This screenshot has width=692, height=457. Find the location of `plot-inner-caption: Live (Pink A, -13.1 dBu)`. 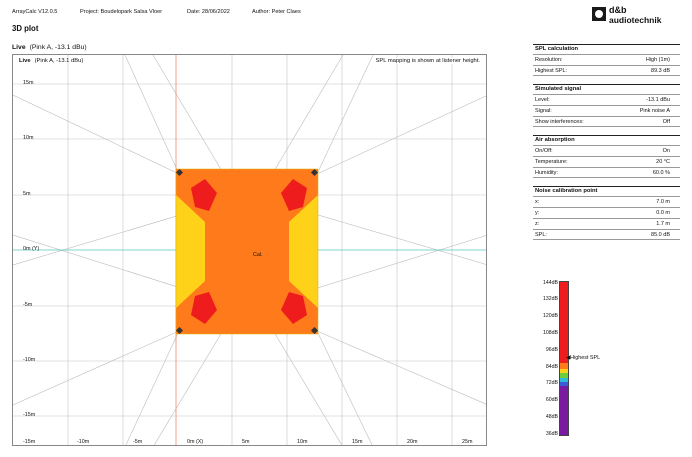

plot-inner-caption: Live (Pink A, -13.1 dBu) is located at coordinates (51, 61).